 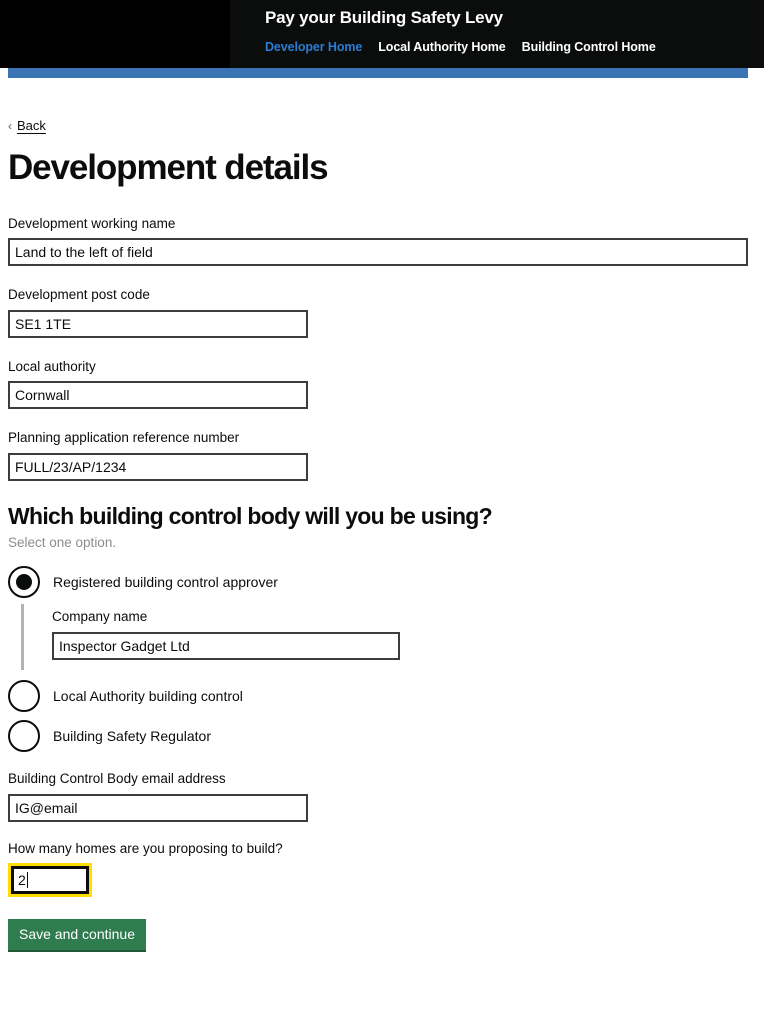 I want to click on label-working-name: Development working name, so click(x=92, y=223).